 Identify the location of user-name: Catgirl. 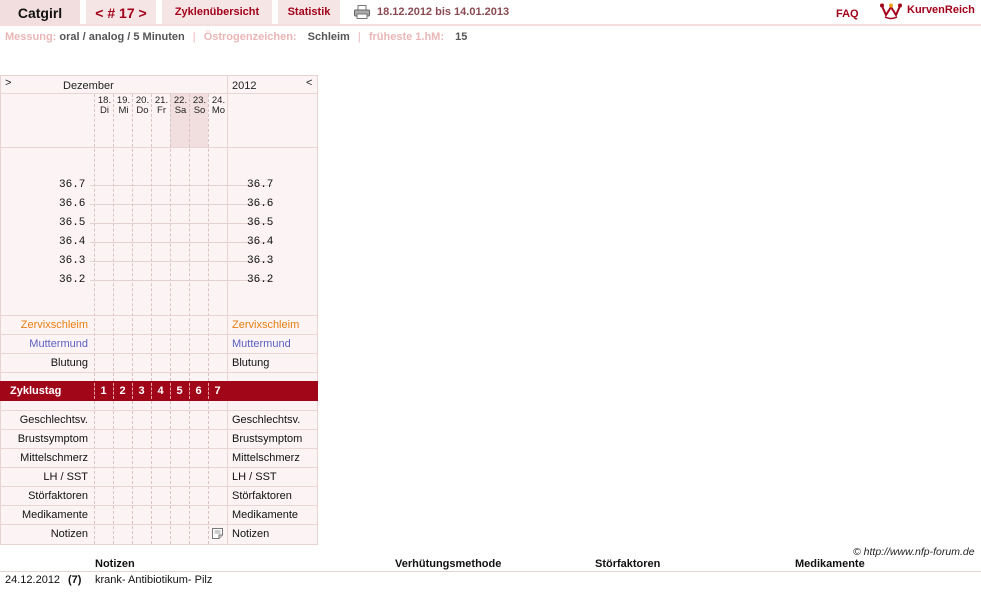
(40, 12).